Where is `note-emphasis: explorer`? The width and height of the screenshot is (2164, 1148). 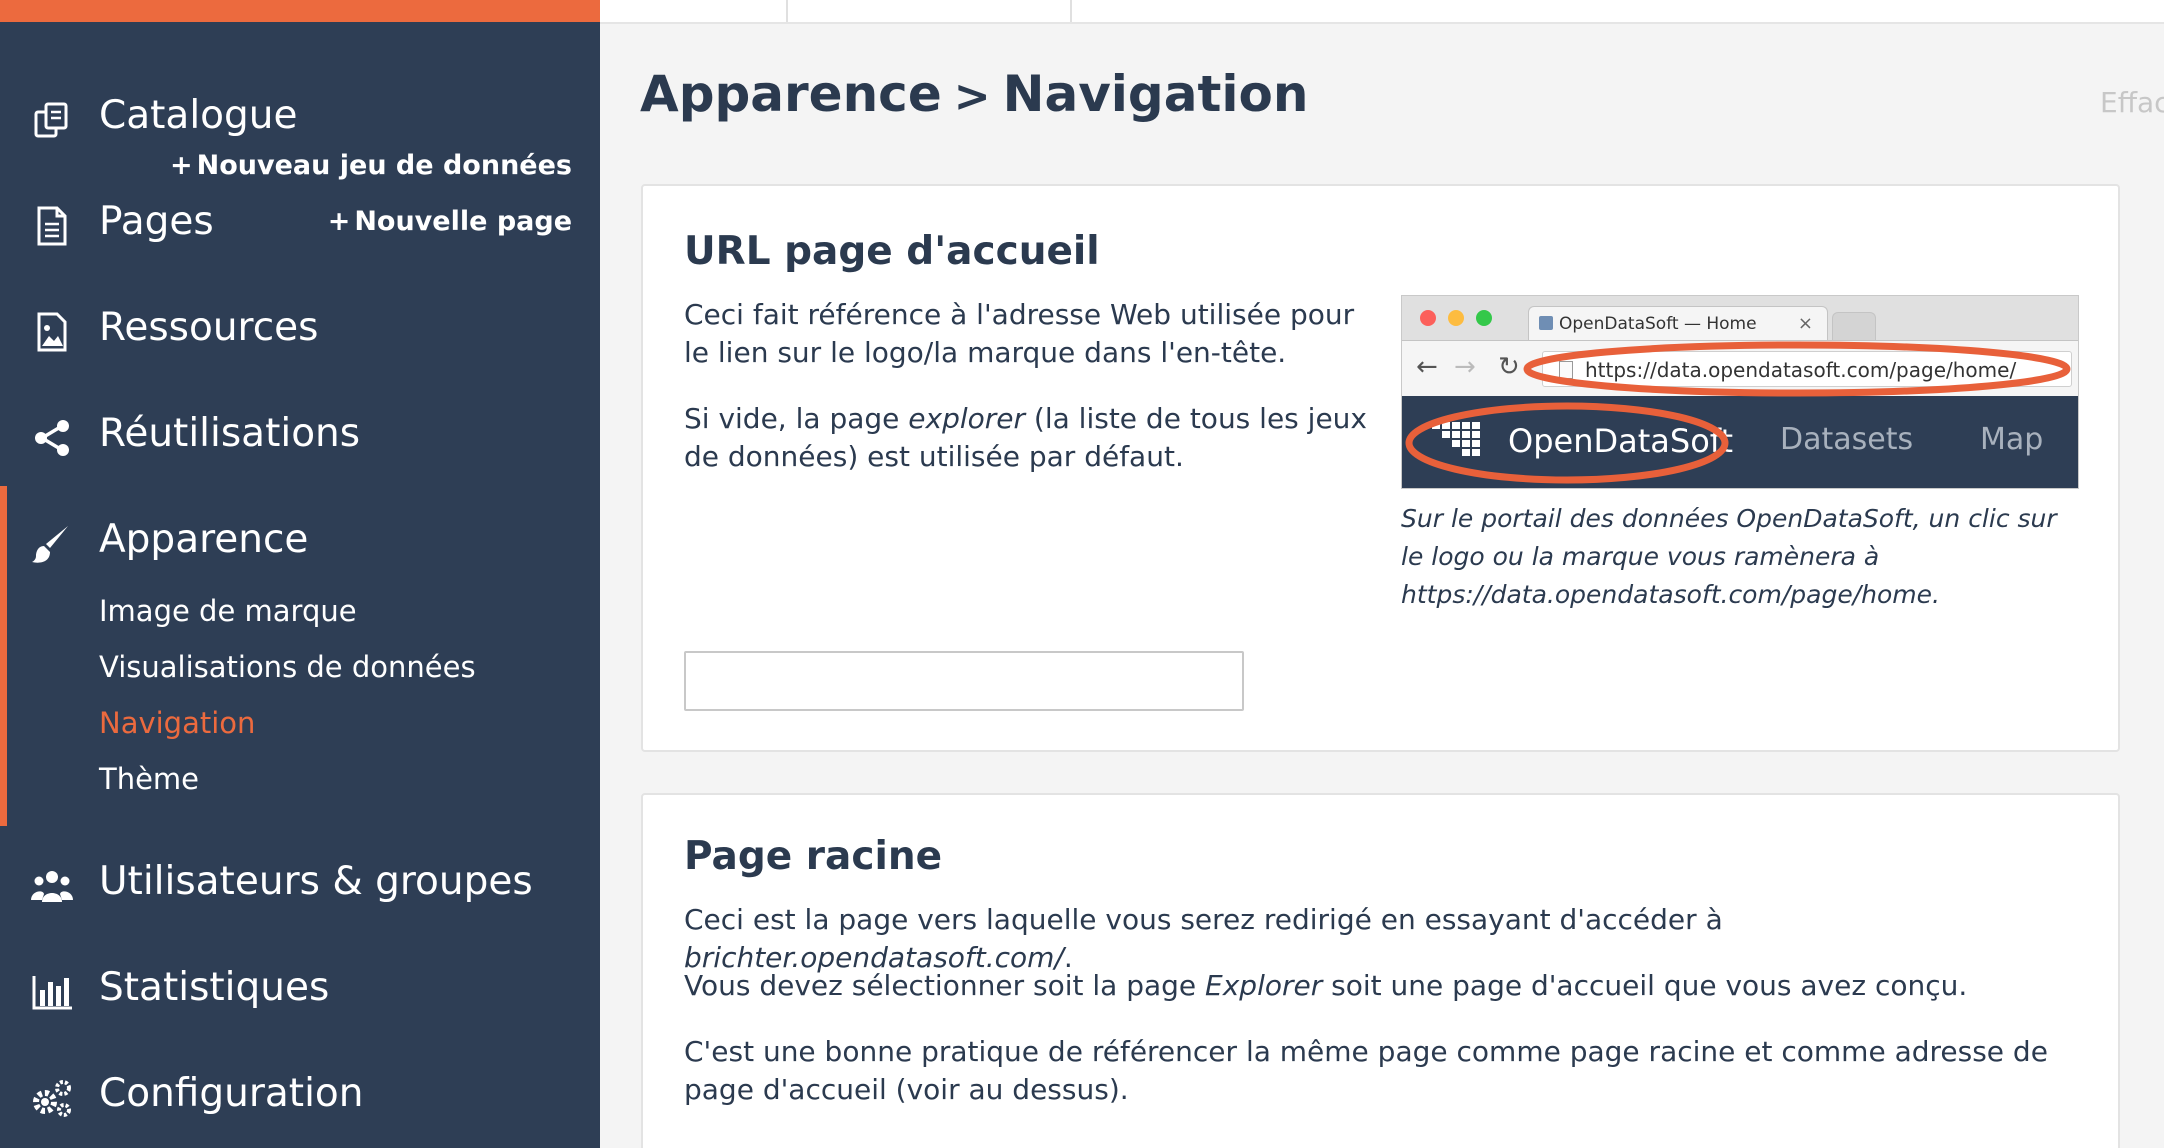
note-emphasis: explorer is located at coordinates (967, 418).